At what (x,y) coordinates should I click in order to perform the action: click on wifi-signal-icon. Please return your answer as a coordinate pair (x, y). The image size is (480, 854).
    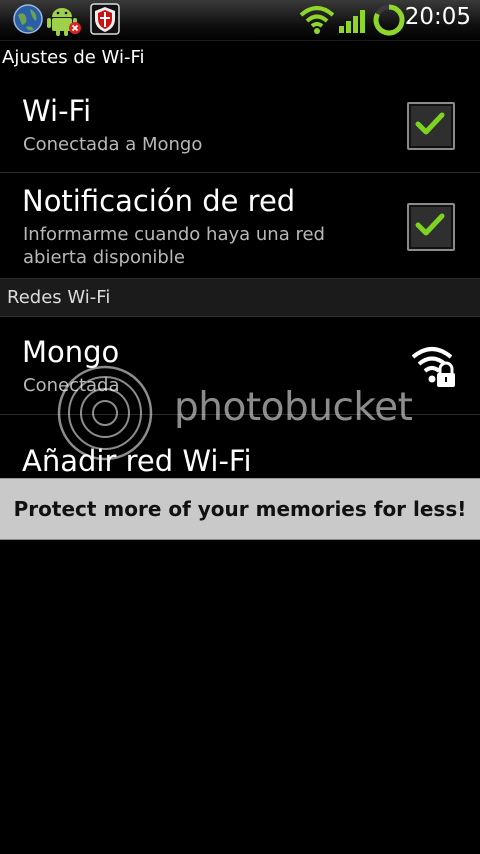
    Looking at the image, I should click on (317, 22).